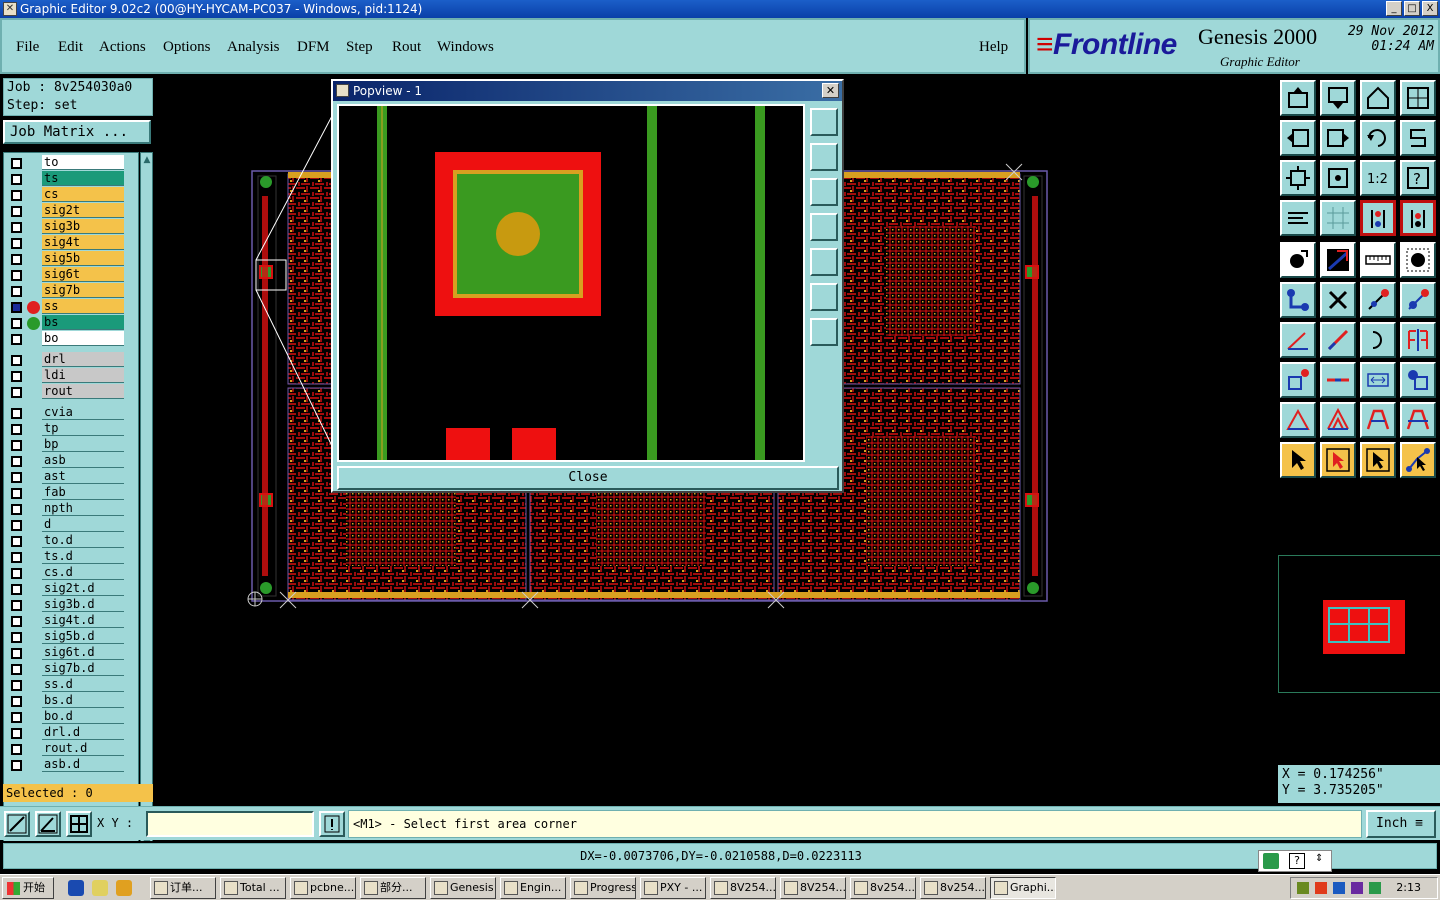 This screenshot has height=900, width=1440. What do you see at coordinates (100, 888) in the screenshot?
I see `desktop-icon` at bounding box center [100, 888].